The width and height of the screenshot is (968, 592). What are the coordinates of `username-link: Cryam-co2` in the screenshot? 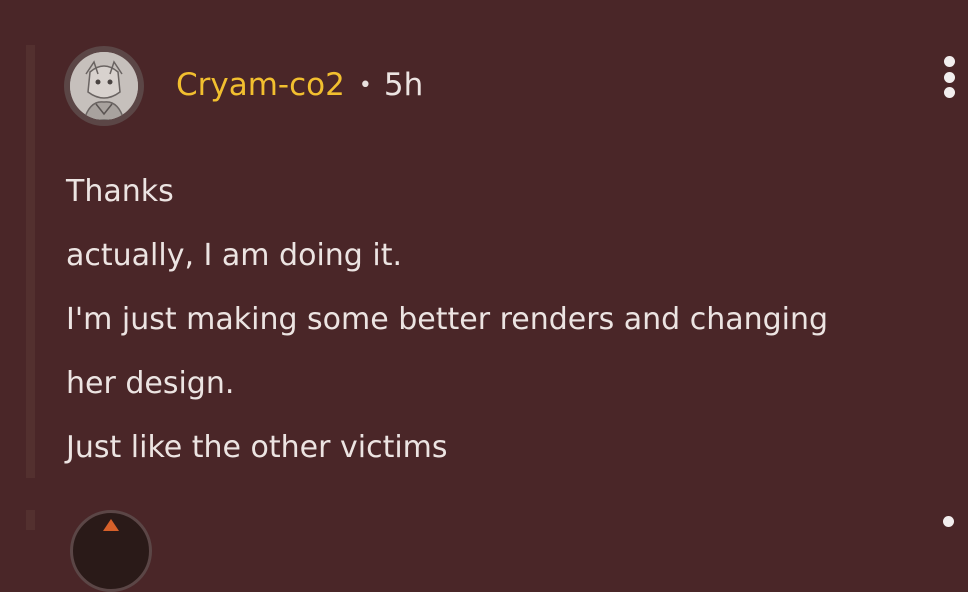 It's located at (260, 85).